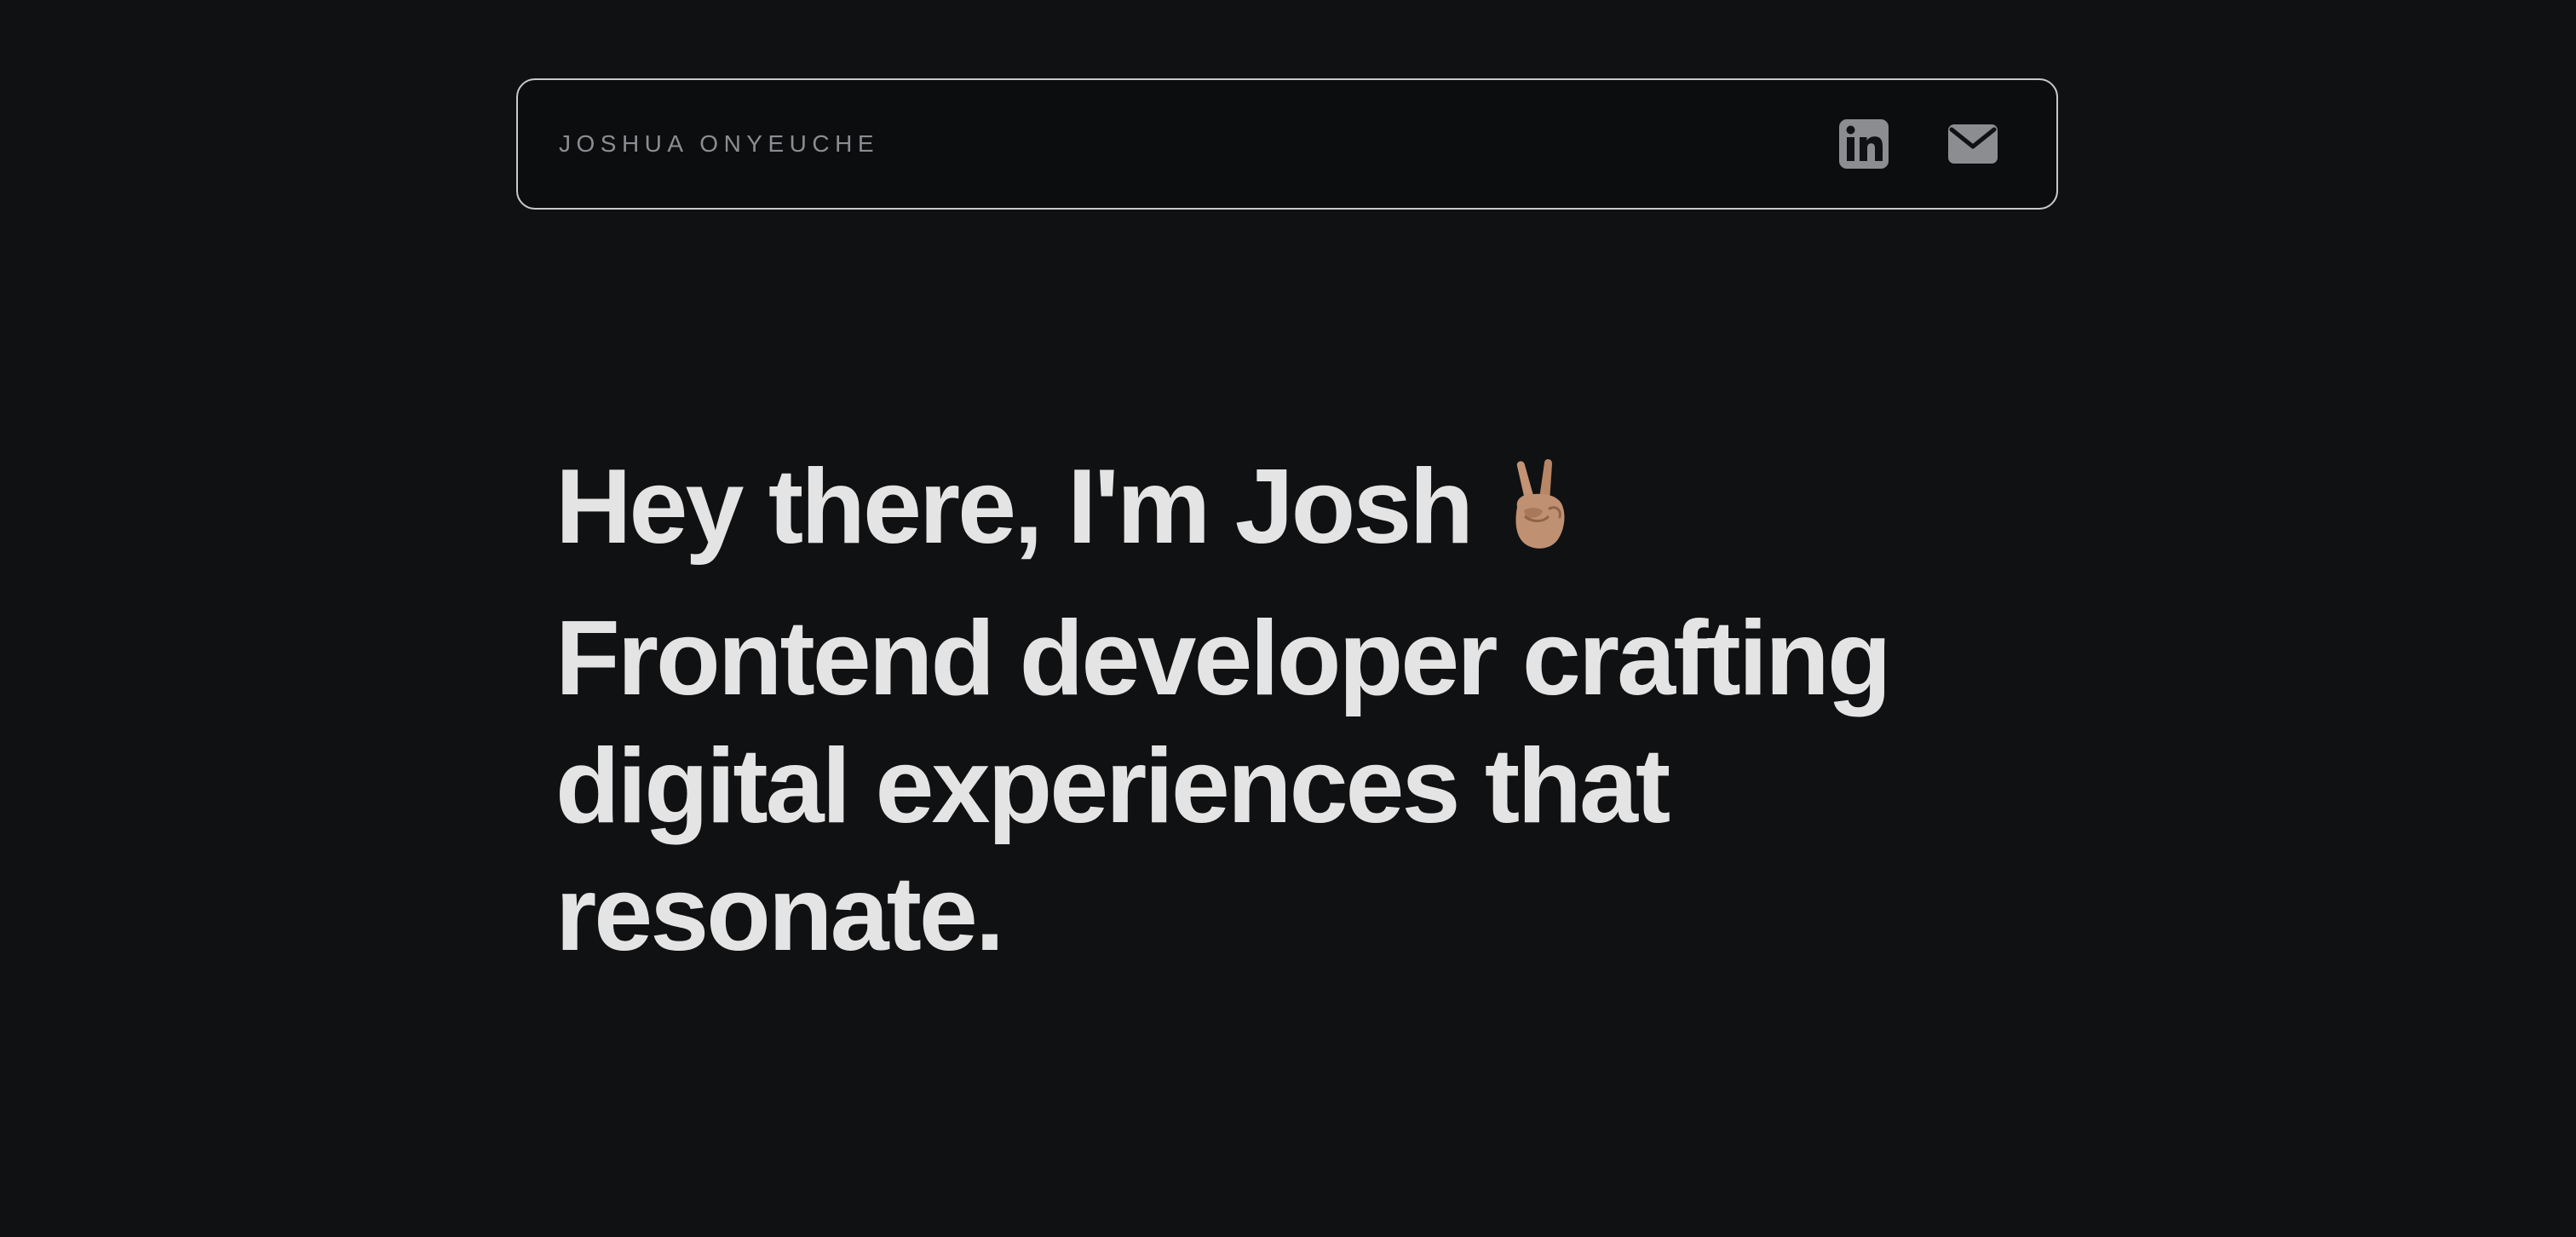 The height and width of the screenshot is (1237, 2576). What do you see at coordinates (1540, 504) in the screenshot?
I see `victory-hand-emoji-icon` at bounding box center [1540, 504].